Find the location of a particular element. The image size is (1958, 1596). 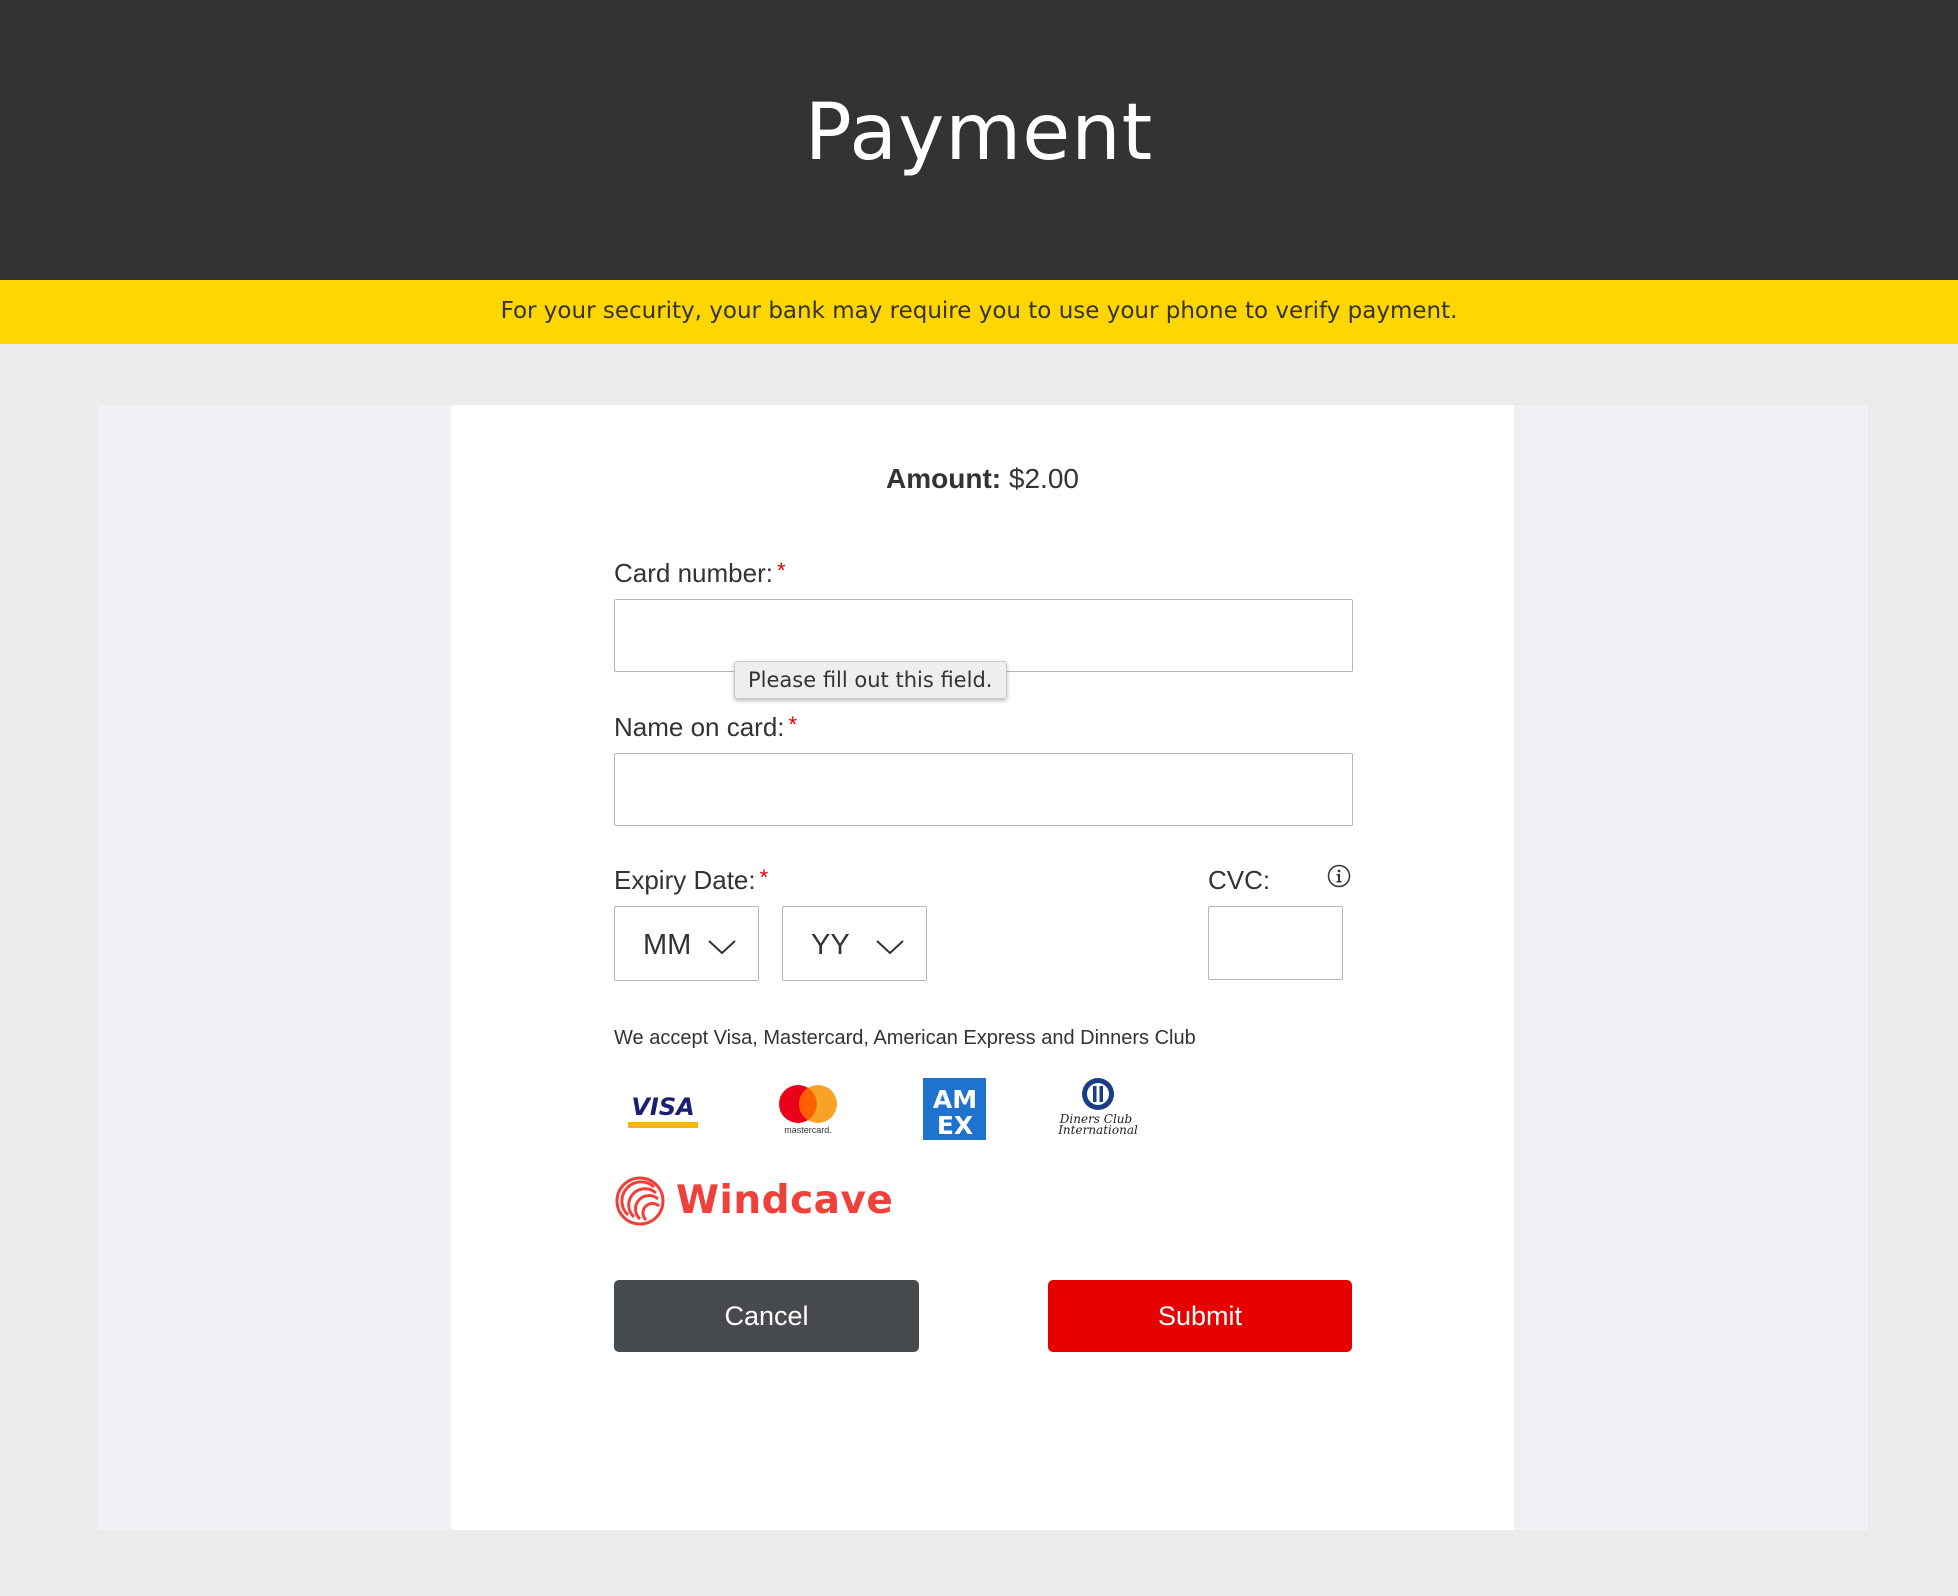

expiry-date-label: Expiry Date: * is located at coordinates (691, 880).